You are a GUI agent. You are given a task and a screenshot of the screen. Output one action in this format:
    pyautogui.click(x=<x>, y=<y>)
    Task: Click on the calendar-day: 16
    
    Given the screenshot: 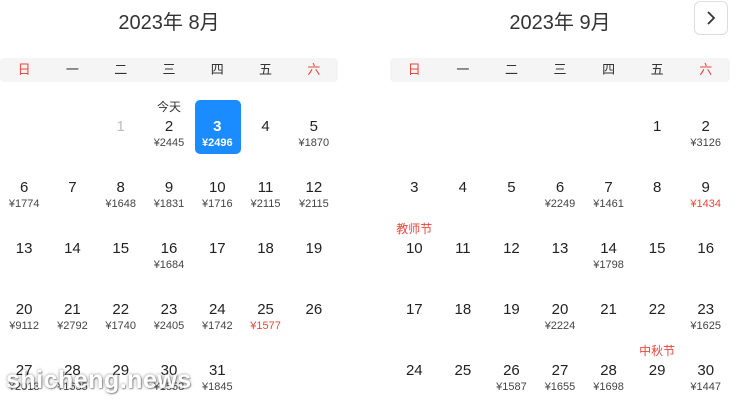 What is the action you would take?
    pyautogui.click(x=705, y=252)
    